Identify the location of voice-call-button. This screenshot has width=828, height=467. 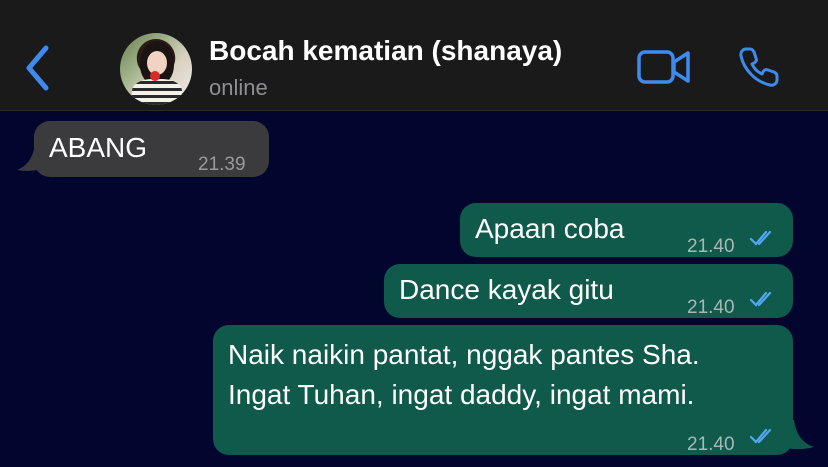
(759, 67).